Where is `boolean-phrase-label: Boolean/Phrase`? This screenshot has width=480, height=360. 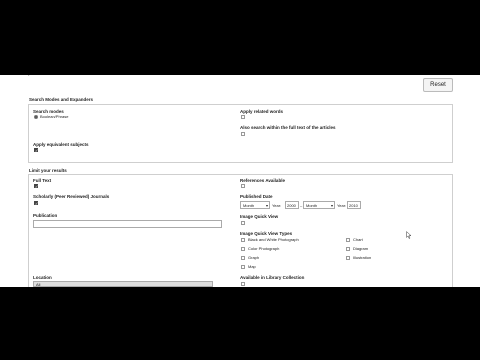
boolean-phrase-label: Boolean/Phrase is located at coordinates (54, 116).